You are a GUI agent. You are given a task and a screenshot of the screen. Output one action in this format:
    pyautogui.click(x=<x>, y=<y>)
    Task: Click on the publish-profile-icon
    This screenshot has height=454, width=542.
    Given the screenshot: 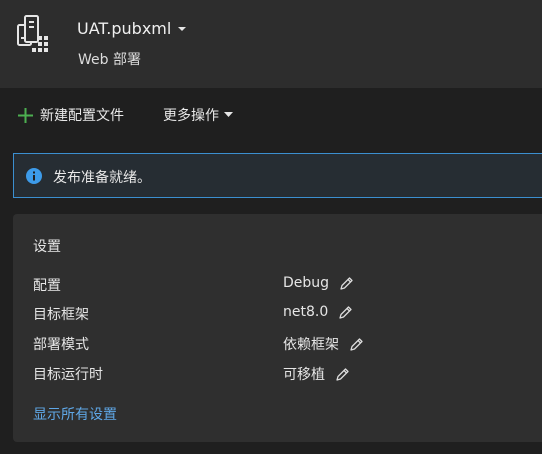 What is the action you would take?
    pyautogui.click(x=32, y=33)
    